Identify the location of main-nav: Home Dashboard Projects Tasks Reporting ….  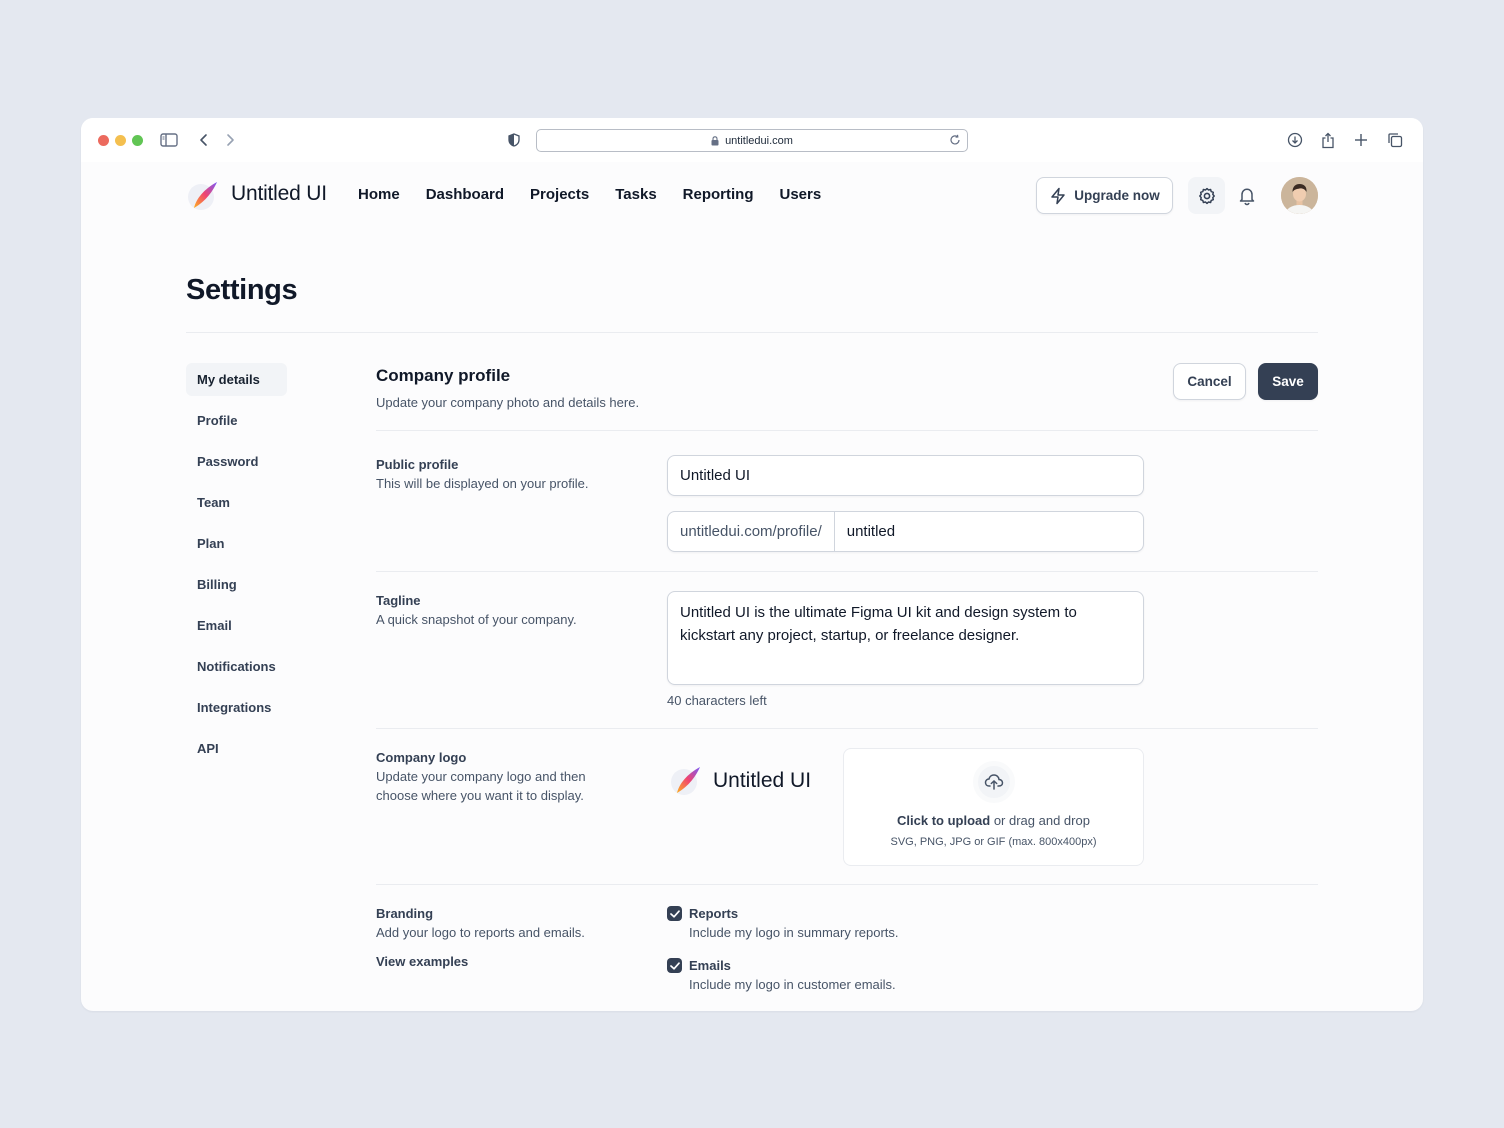
(589, 194).